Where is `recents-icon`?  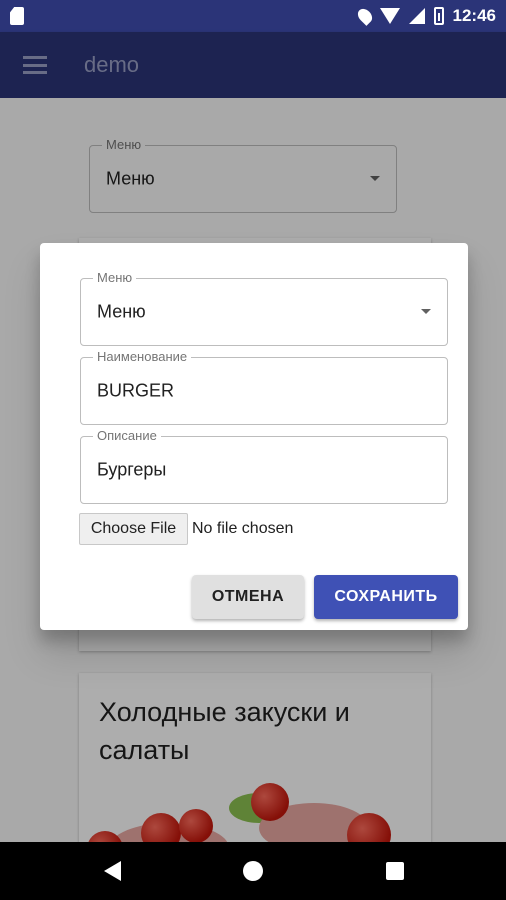 recents-icon is located at coordinates (395, 871).